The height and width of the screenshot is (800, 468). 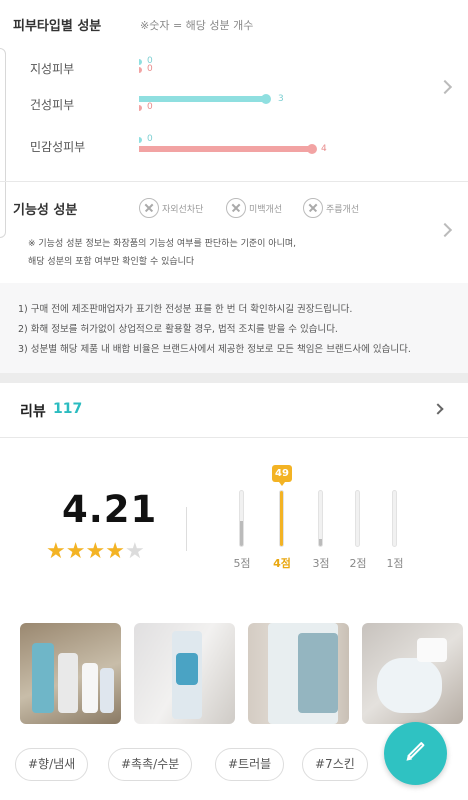 What do you see at coordinates (33, 412) in the screenshot?
I see `review-title: 리뷰` at bounding box center [33, 412].